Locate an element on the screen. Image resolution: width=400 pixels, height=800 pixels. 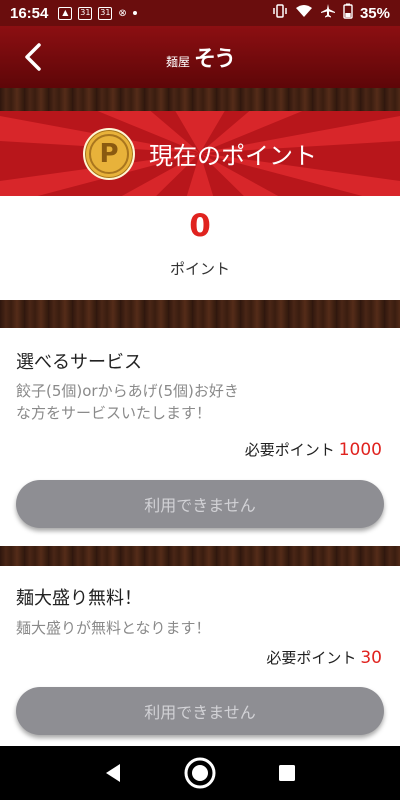
square-recents-icon is located at coordinates (286, 773).